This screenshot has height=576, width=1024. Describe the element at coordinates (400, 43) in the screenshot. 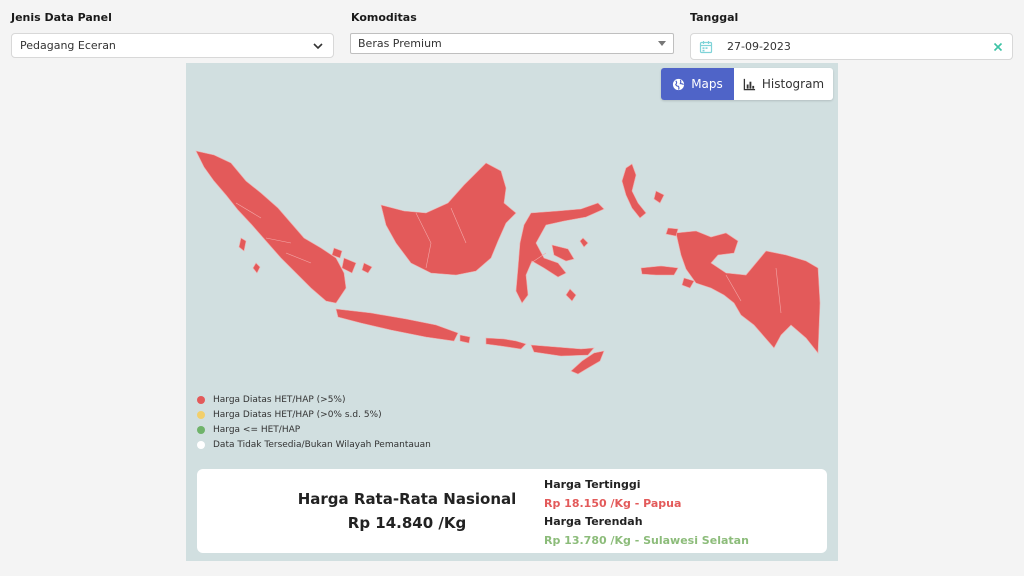

I see `commodity-value: Beras Premium` at that location.